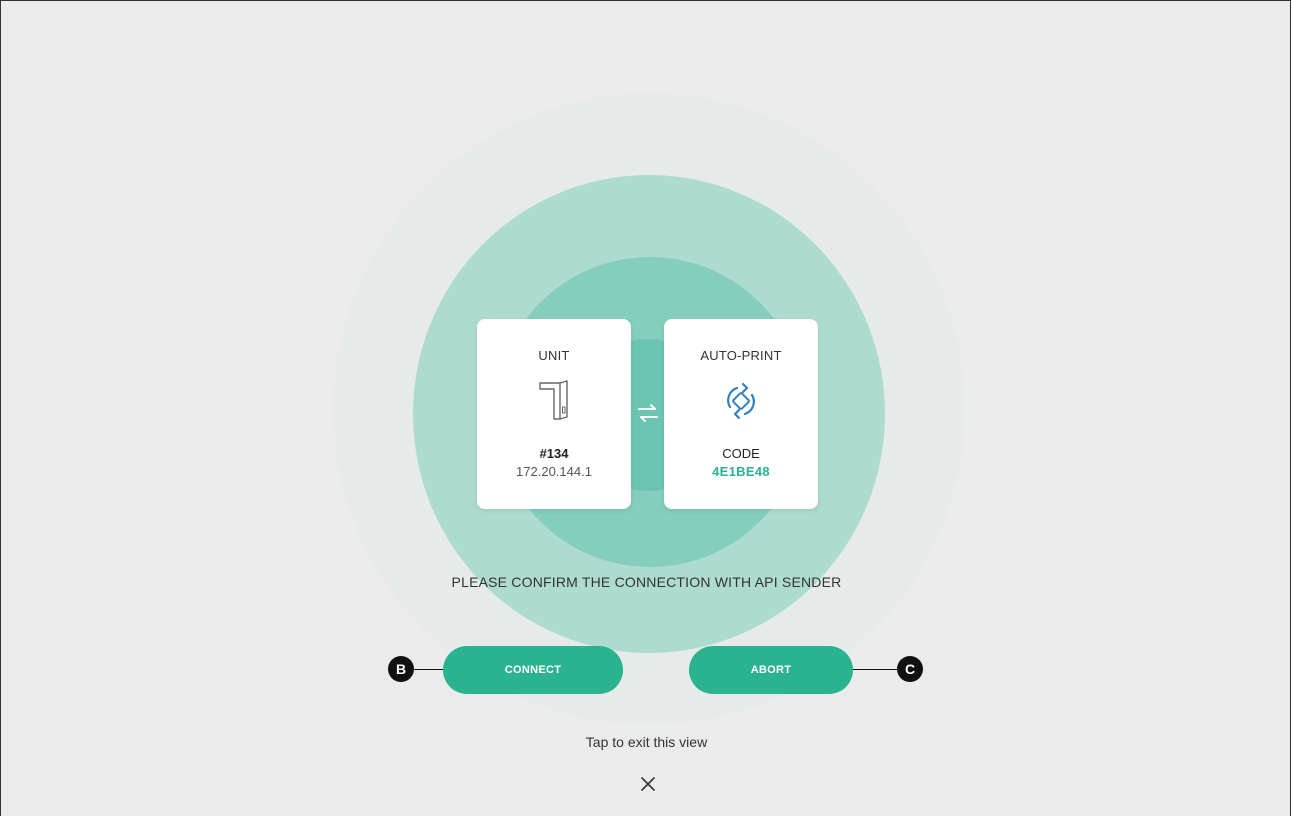 This screenshot has width=1293, height=816. I want to click on code-label: CODE, so click(741, 453).